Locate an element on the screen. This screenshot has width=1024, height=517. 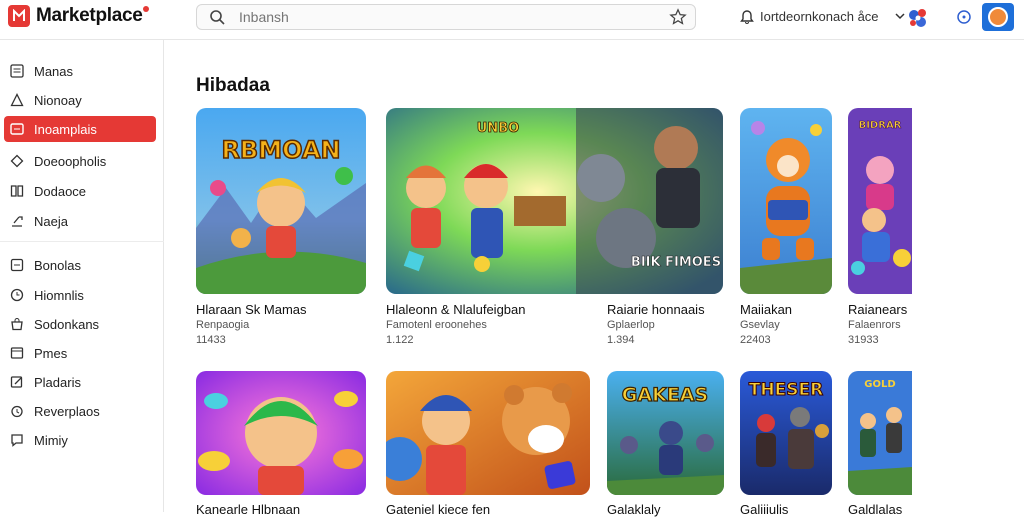
sidebar-item-10: Pladaris is located at coordinates (80, 382).